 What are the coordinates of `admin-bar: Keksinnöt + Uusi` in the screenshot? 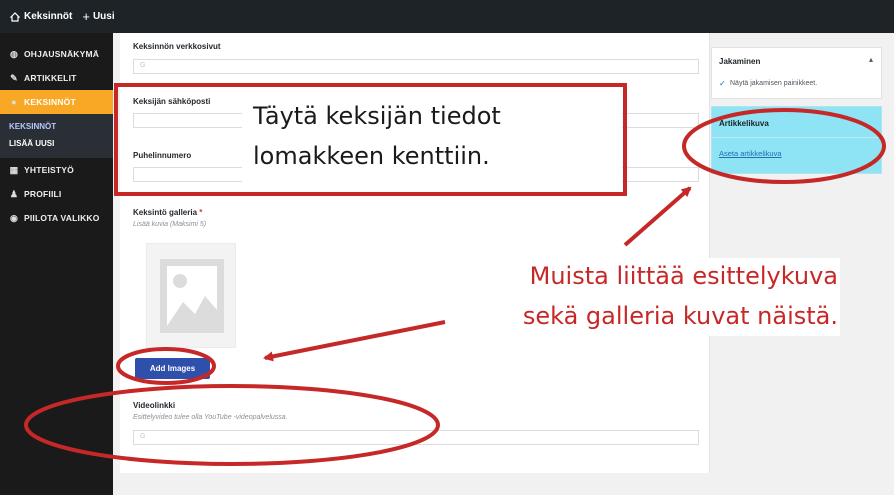 It's located at (447, 16).